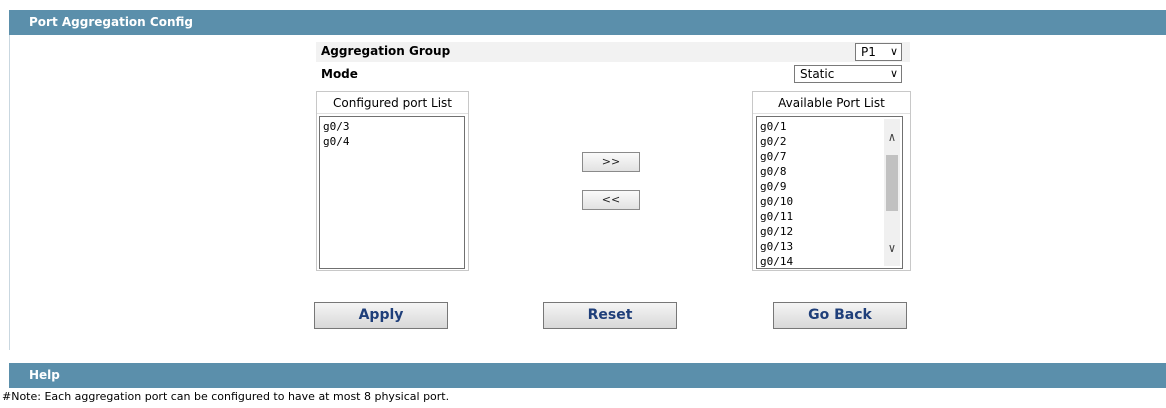 The height and width of the screenshot is (408, 1166). What do you see at coordinates (892, 137) in the screenshot?
I see `chevron-up-icon: ∧` at bounding box center [892, 137].